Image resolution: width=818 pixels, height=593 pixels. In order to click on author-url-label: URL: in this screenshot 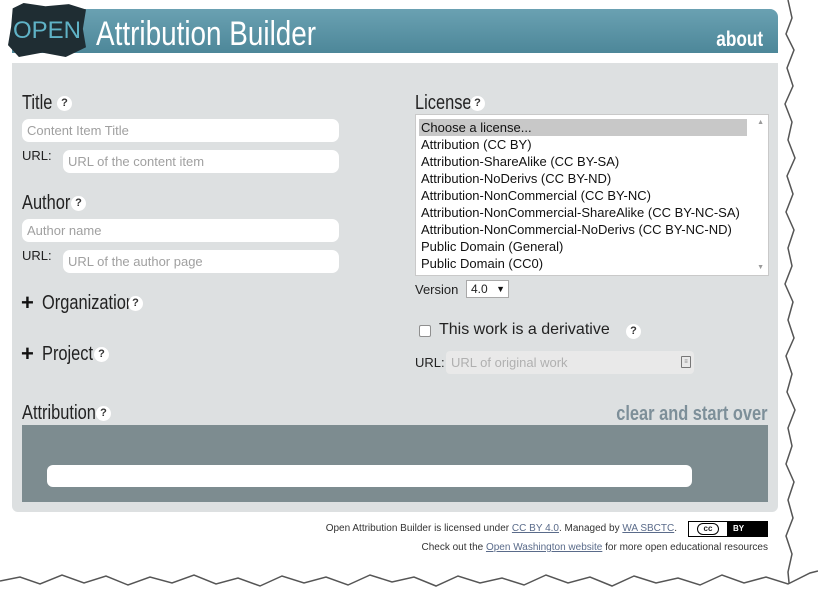, I will do `click(37, 255)`.